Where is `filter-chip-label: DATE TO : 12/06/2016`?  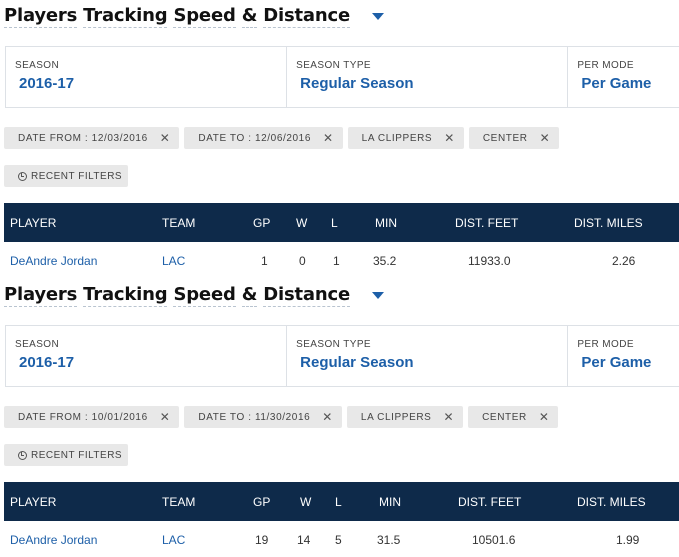
filter-chip-label: DATE TO : 12/06/2016 is located at coordinates (255, 138).